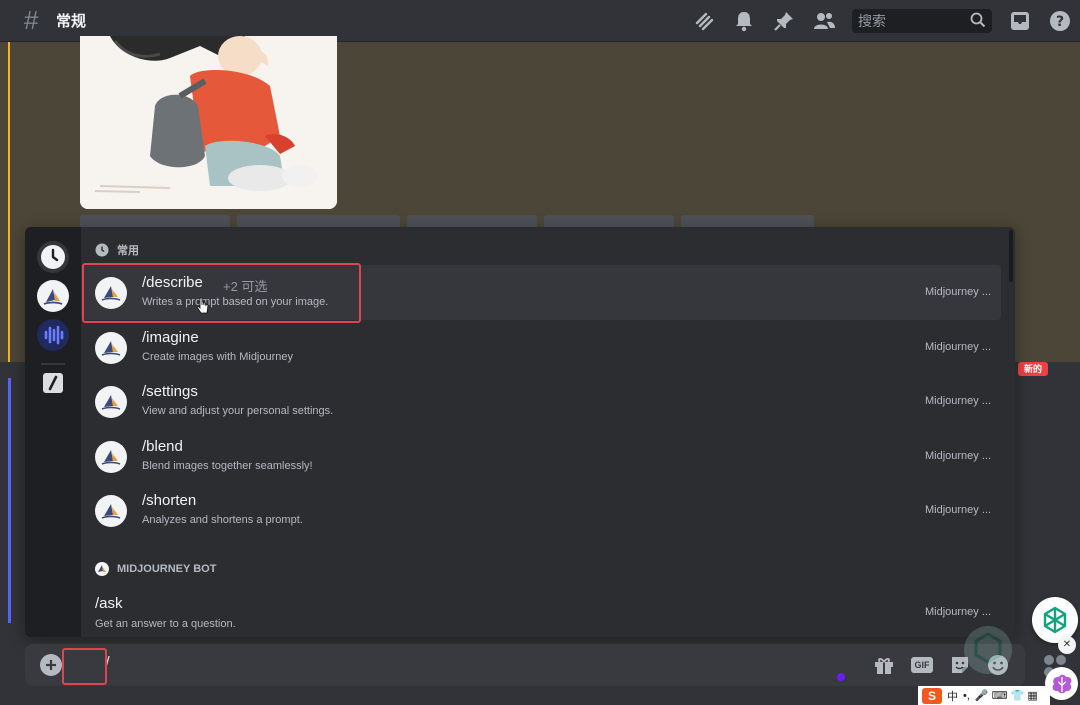 The width and height of the screenshot is (1080, 705). What do you see at coordinates (165, 624) in the screenshot?
I see `command-description: Get an answer to a question.` at bounding box center [165, 624].